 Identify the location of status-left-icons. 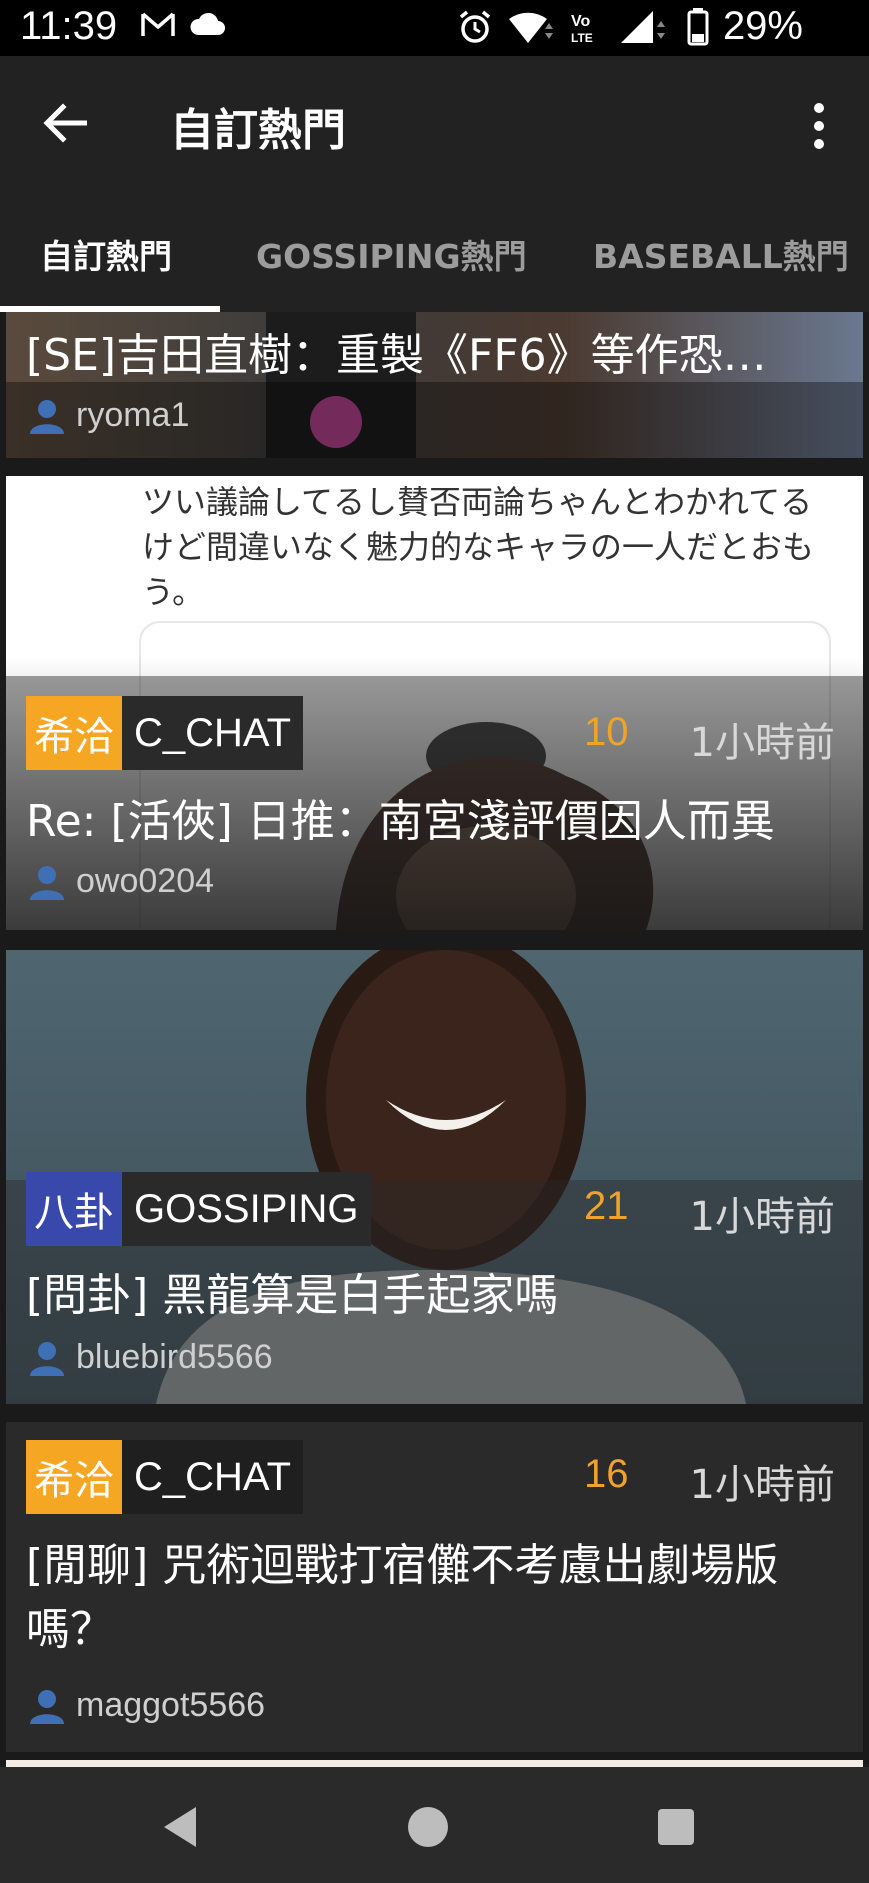
(183, 24).